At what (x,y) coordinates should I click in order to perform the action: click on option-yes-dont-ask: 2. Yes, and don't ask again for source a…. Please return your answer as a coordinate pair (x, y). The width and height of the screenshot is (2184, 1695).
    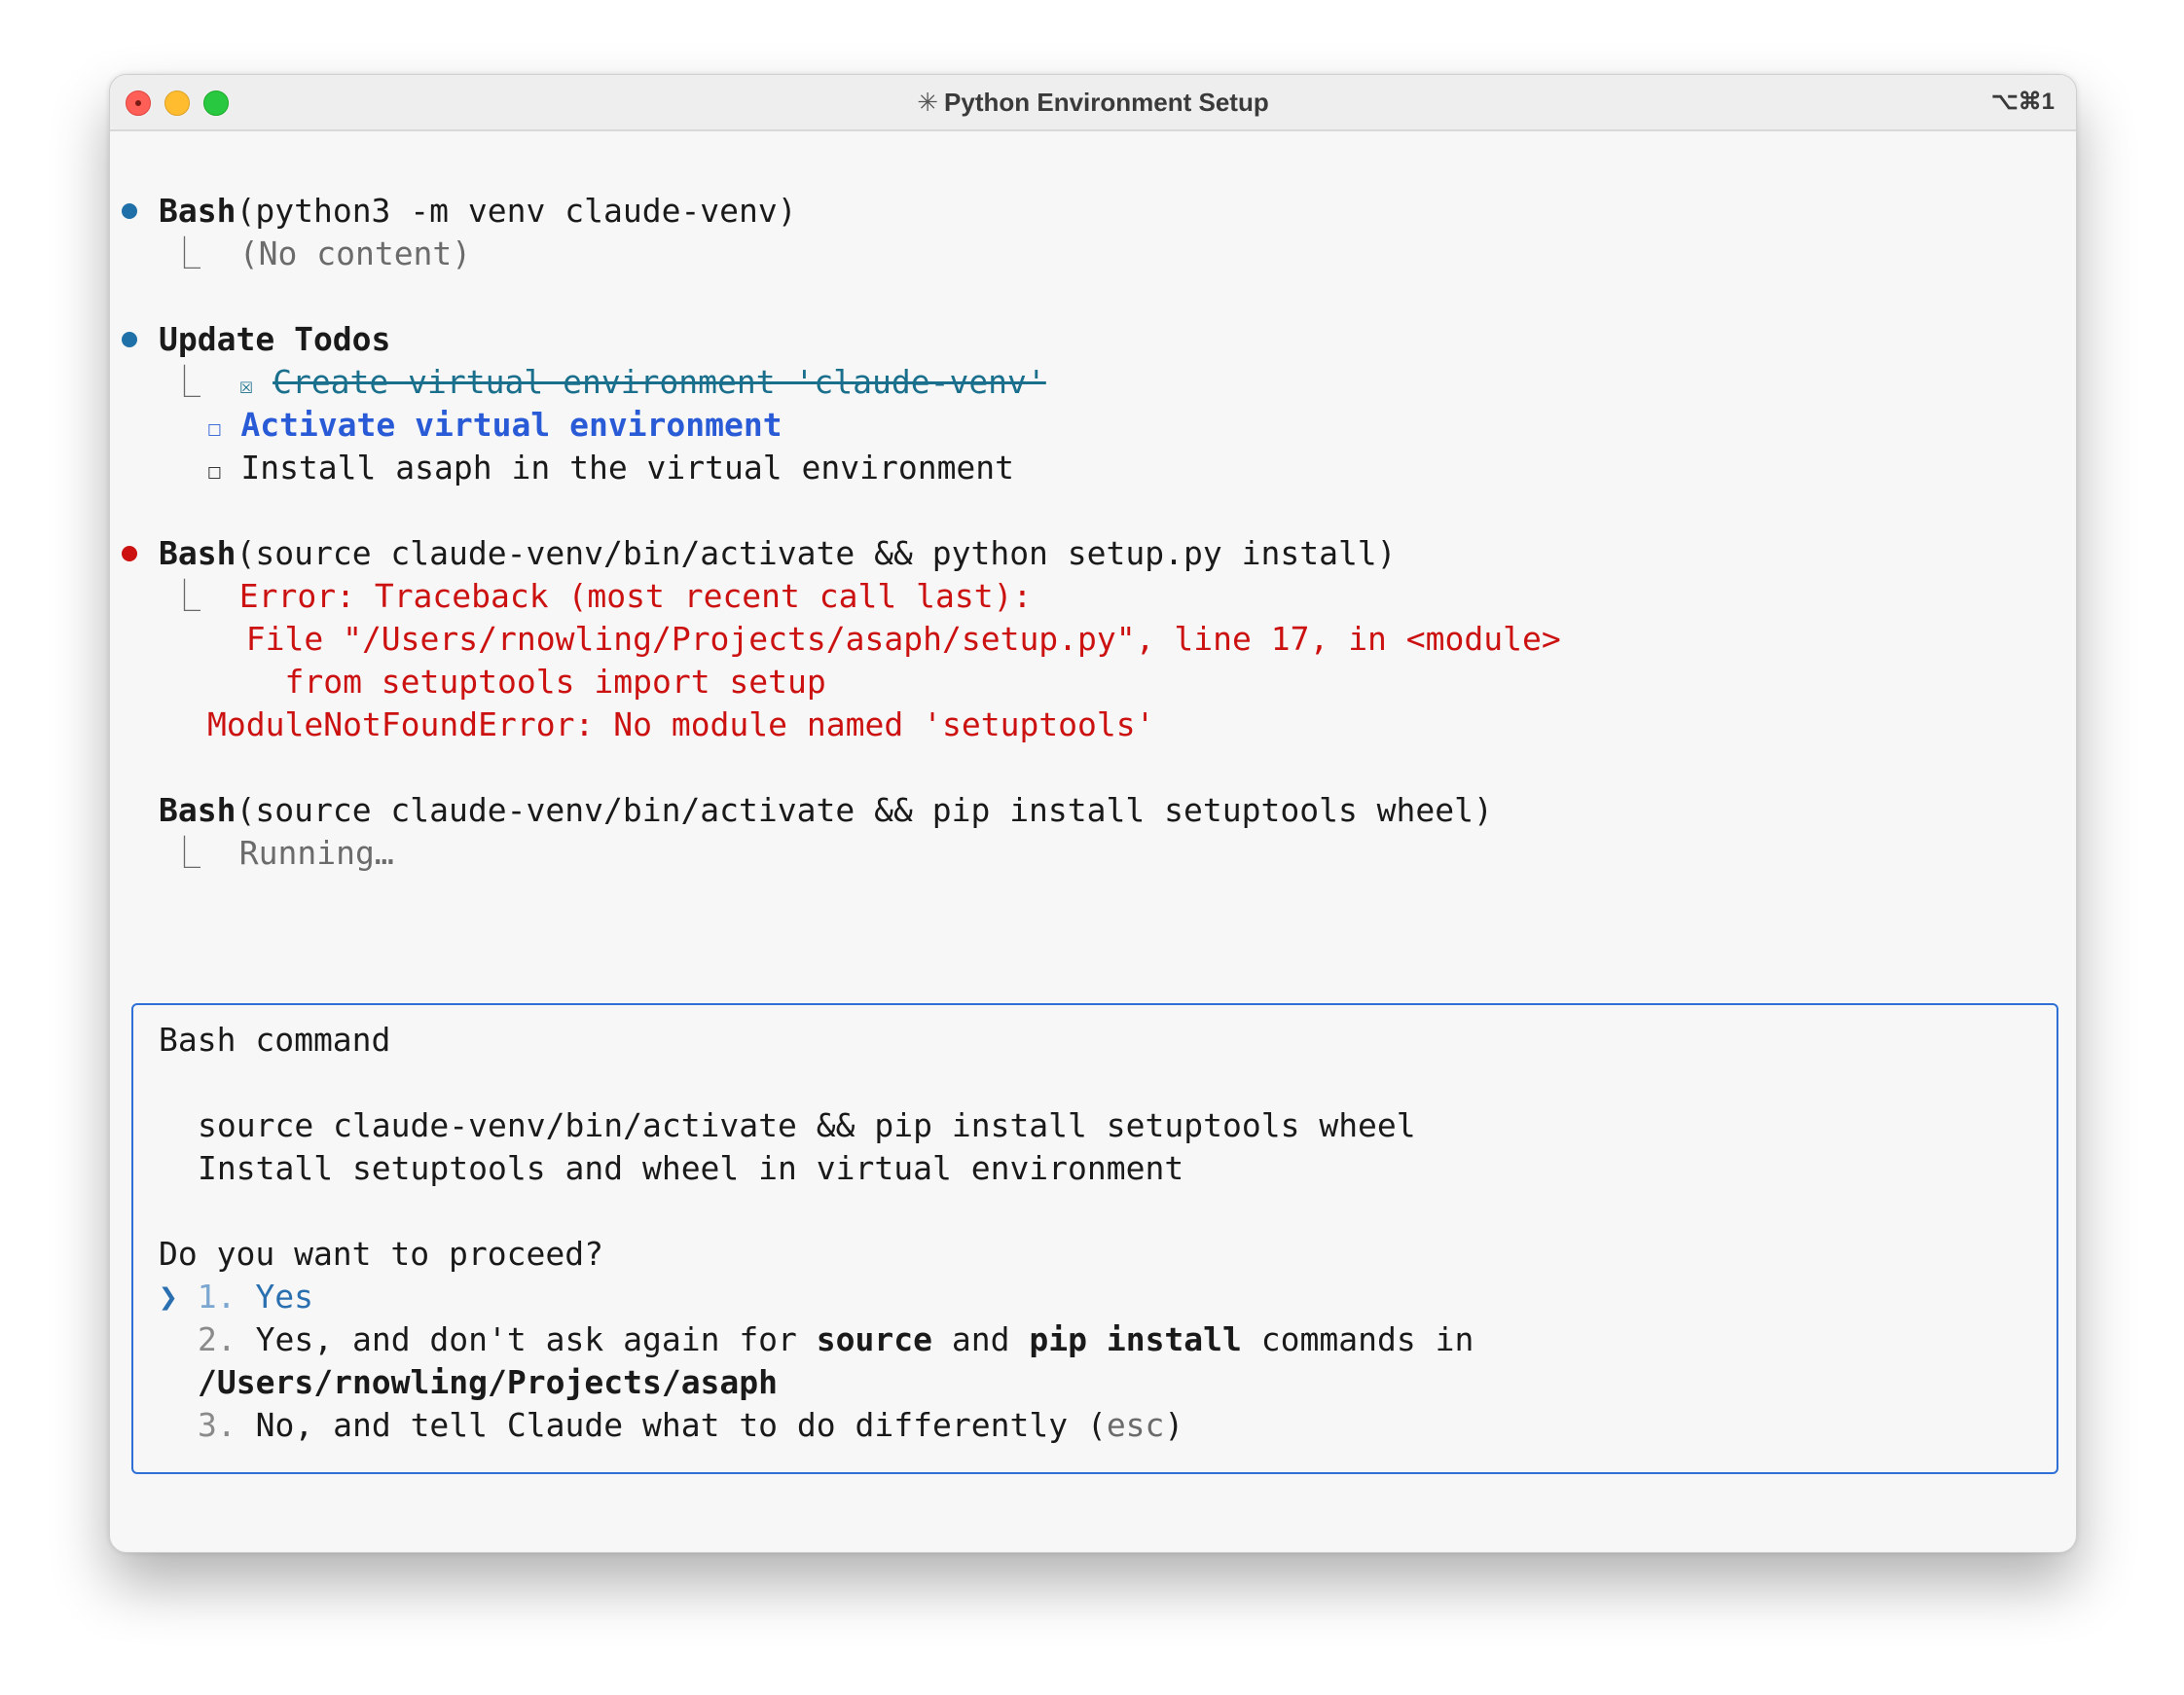
    Looking at the image, I should click on (836, 1339).